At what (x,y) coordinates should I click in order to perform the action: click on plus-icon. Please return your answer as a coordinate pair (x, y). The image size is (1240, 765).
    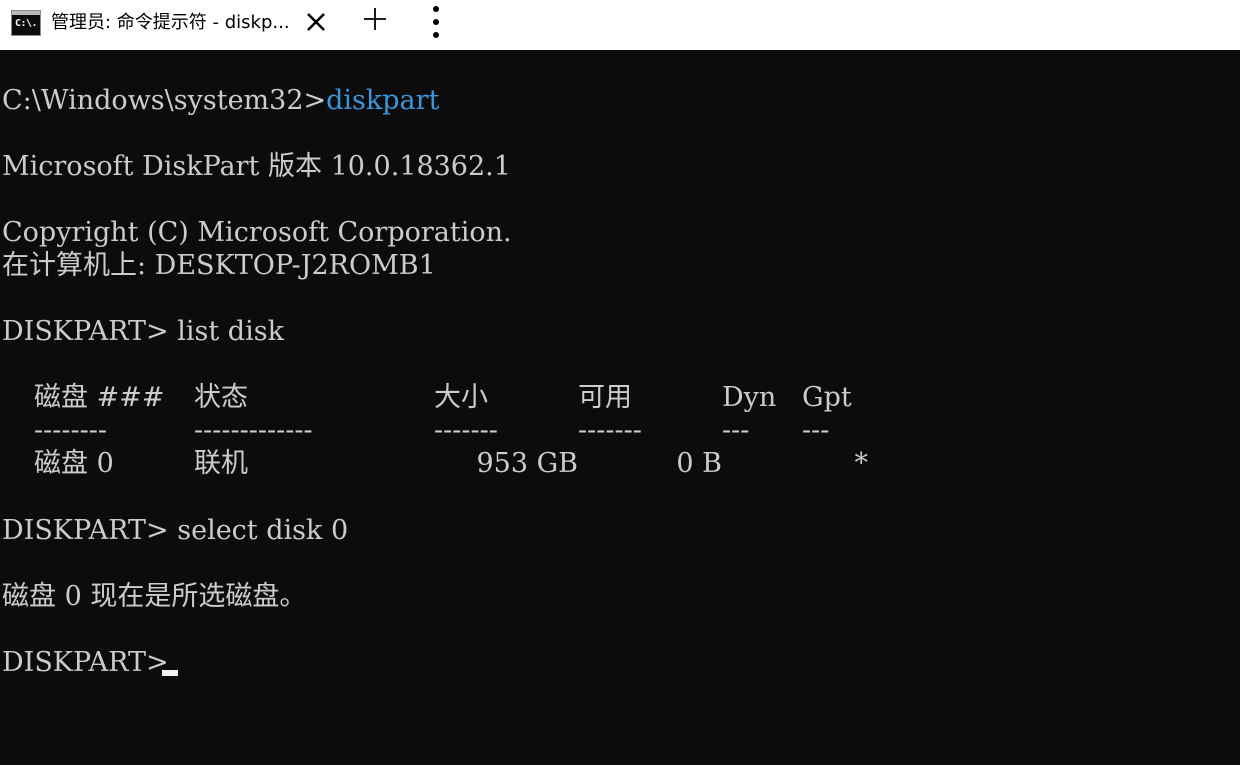
    Looking at the image, I should click on (375, 19).